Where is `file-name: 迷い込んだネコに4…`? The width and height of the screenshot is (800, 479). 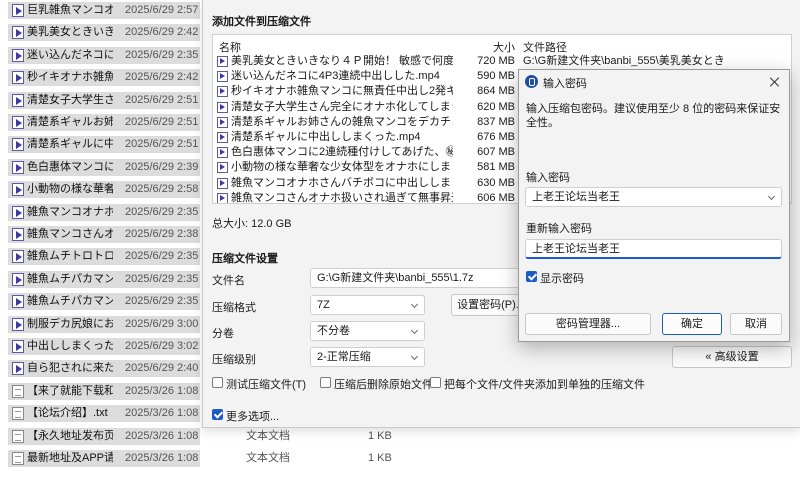
file-name: 迷い込んだネコに4… is located at coordinates (70, 54).